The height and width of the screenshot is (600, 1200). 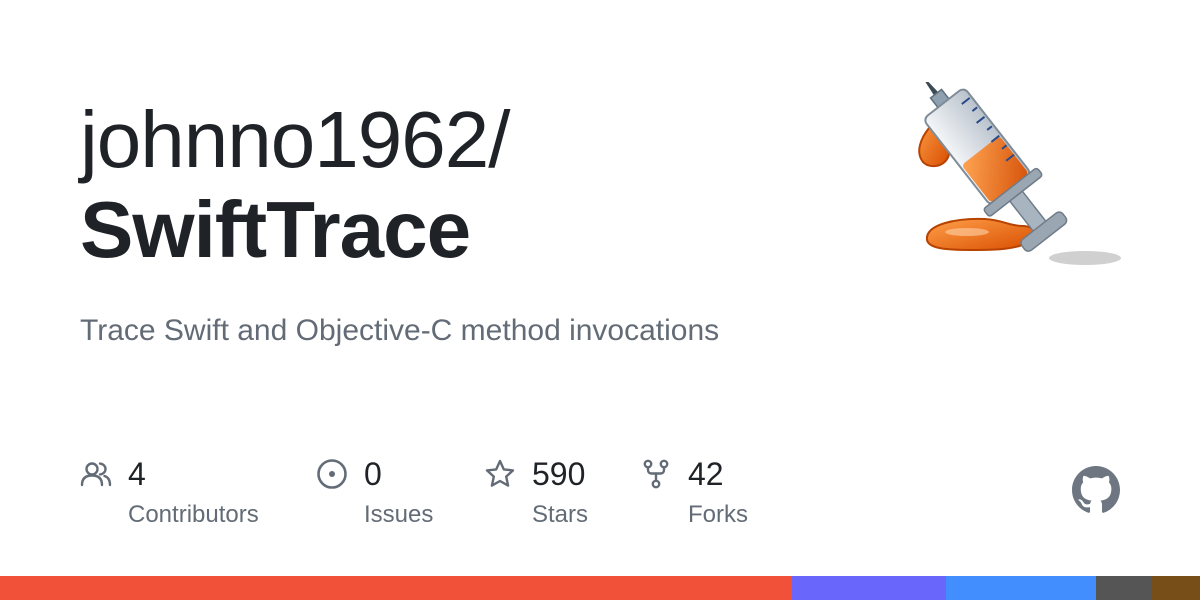 I want to click on issues-label: Issues, so click(x=399, y=514).